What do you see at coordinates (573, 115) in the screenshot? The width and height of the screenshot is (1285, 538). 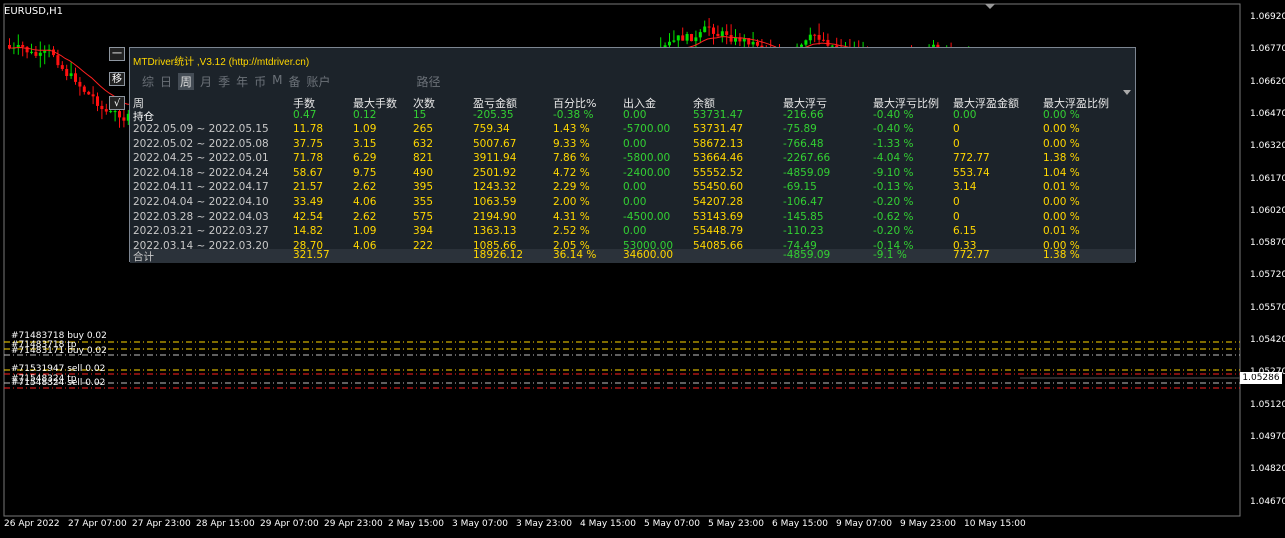 I see `table-cell: -0.38 %` at bounding box center [573, 115].